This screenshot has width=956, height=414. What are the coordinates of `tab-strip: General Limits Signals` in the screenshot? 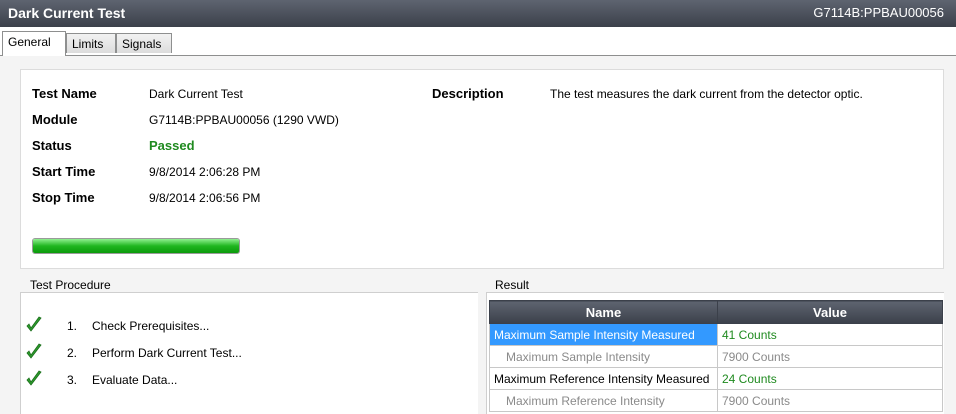 It's located at (478, 43).